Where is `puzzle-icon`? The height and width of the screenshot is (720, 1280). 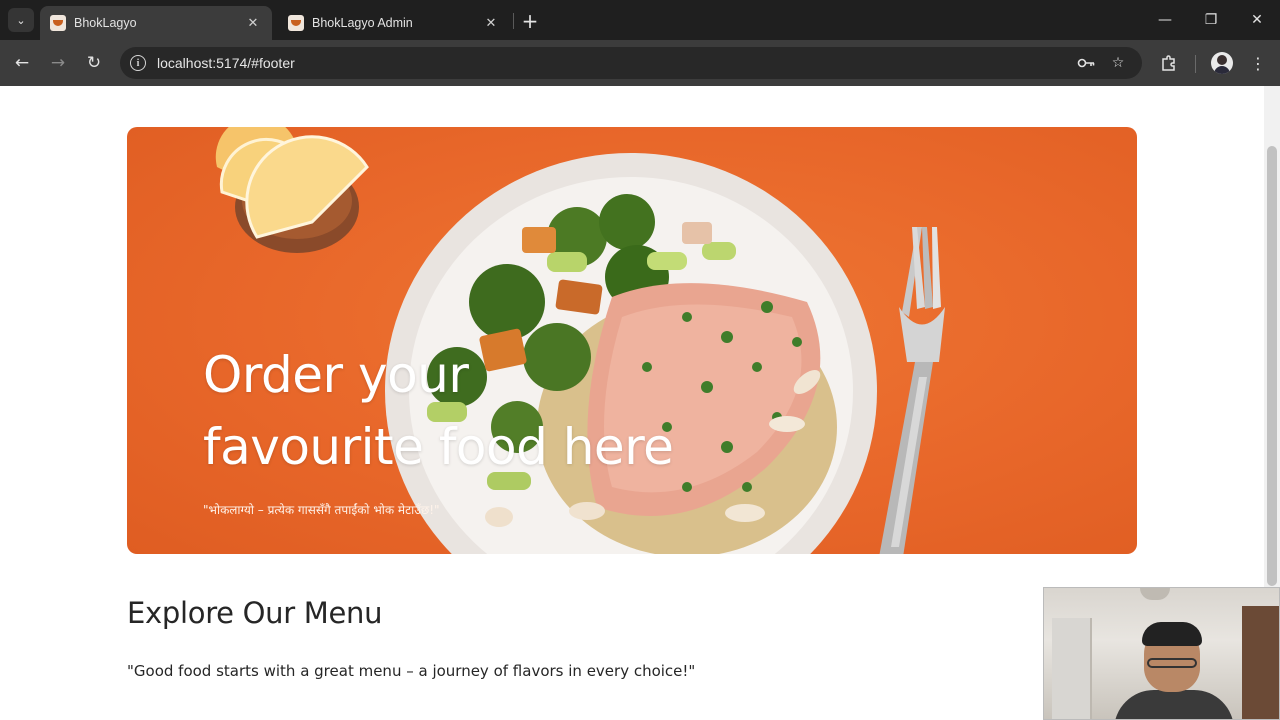
puzzle-icon is located at coordinates (1168, 63).